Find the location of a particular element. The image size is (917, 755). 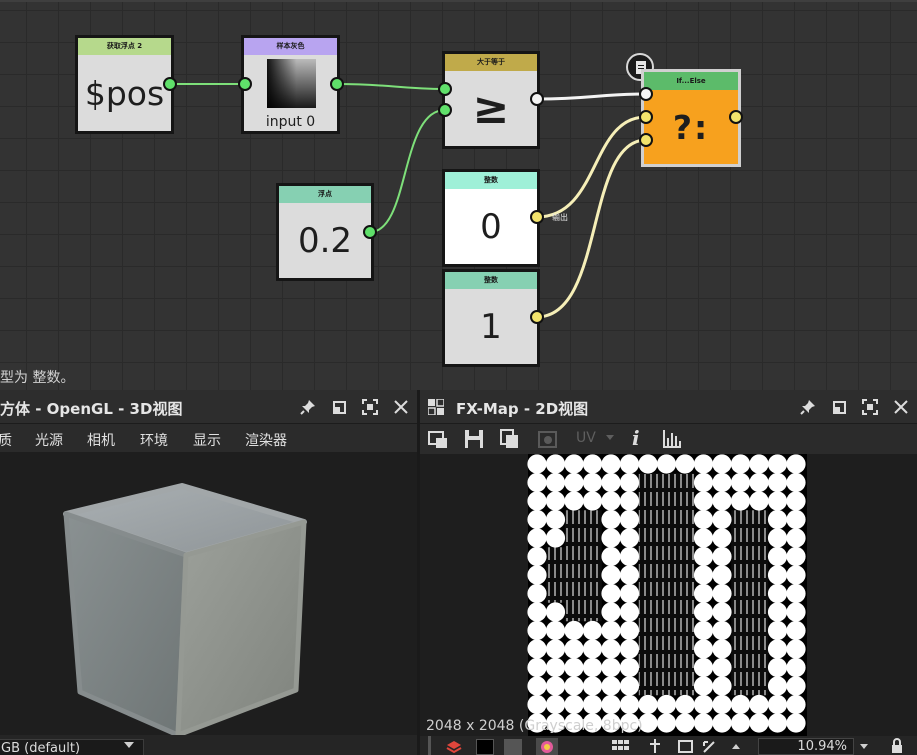

uv-toggle: UV is located at coordinates (586, 438).